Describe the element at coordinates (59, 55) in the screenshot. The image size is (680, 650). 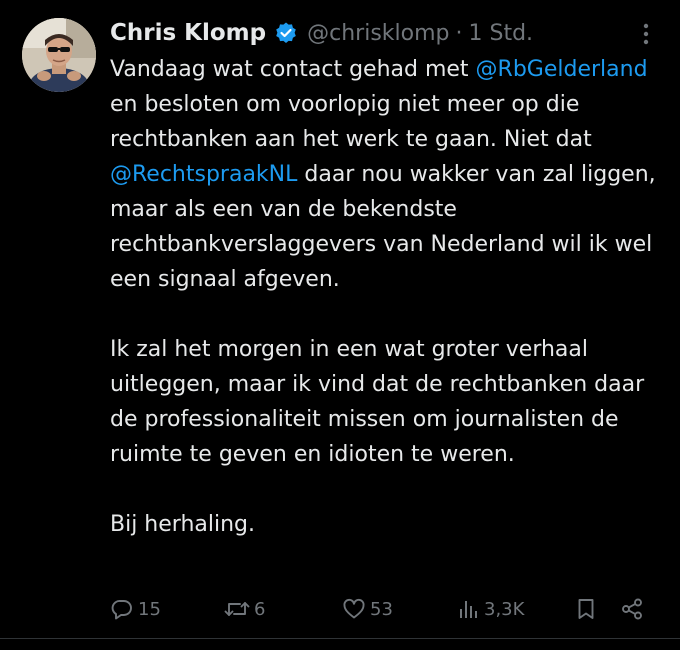
I see `avatar` at that location.